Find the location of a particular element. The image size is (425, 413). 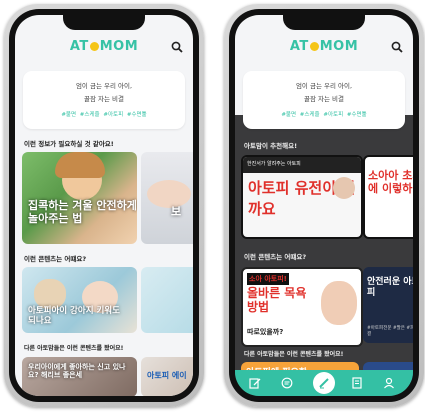

video-card-bath: 소아 아토피! 올바른 목욕방법 따로있을까? is located at coordinates (302, 307).